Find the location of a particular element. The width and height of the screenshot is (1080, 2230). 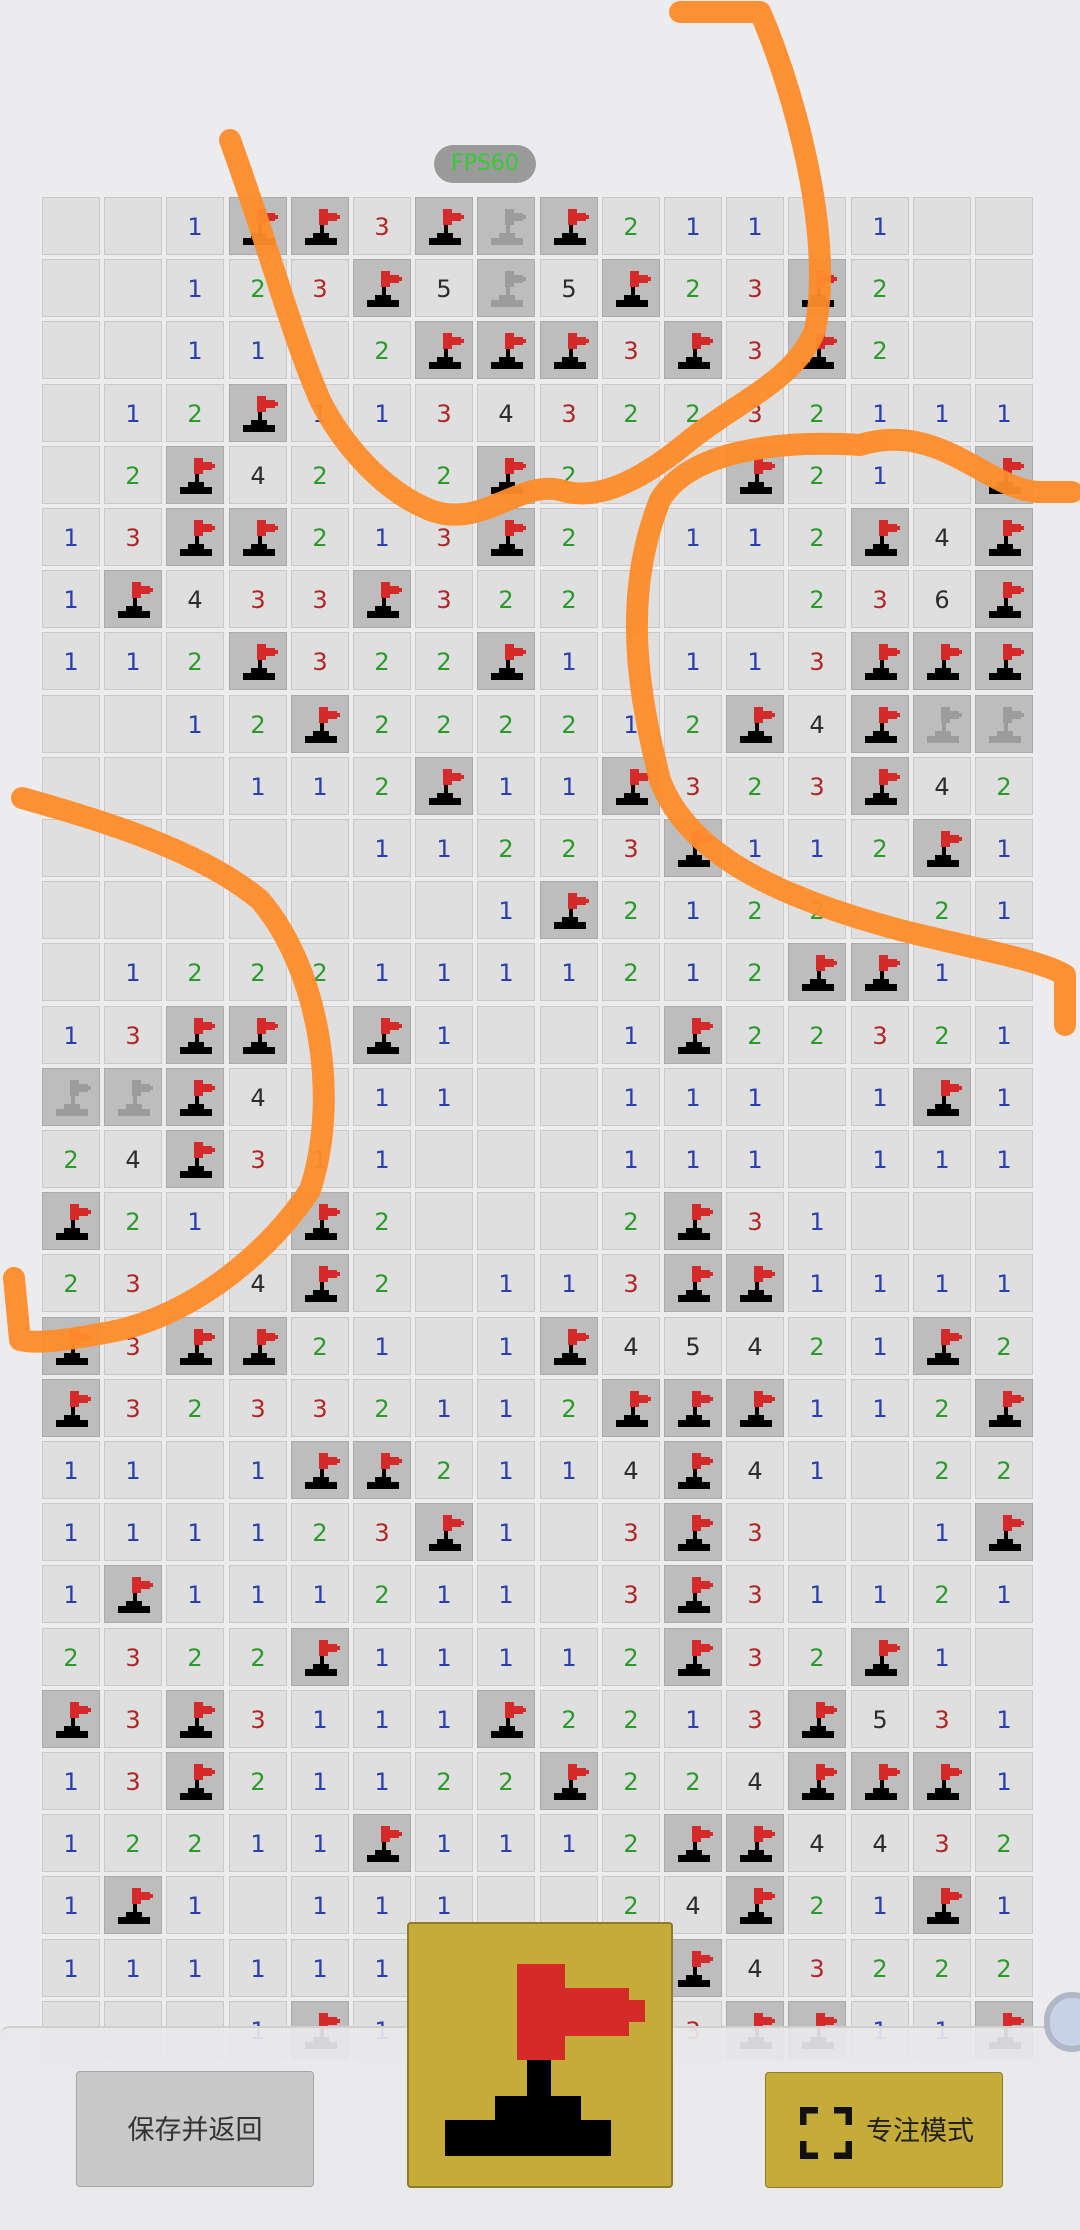

flag-mode-button is located at coordinates (540, 2055).